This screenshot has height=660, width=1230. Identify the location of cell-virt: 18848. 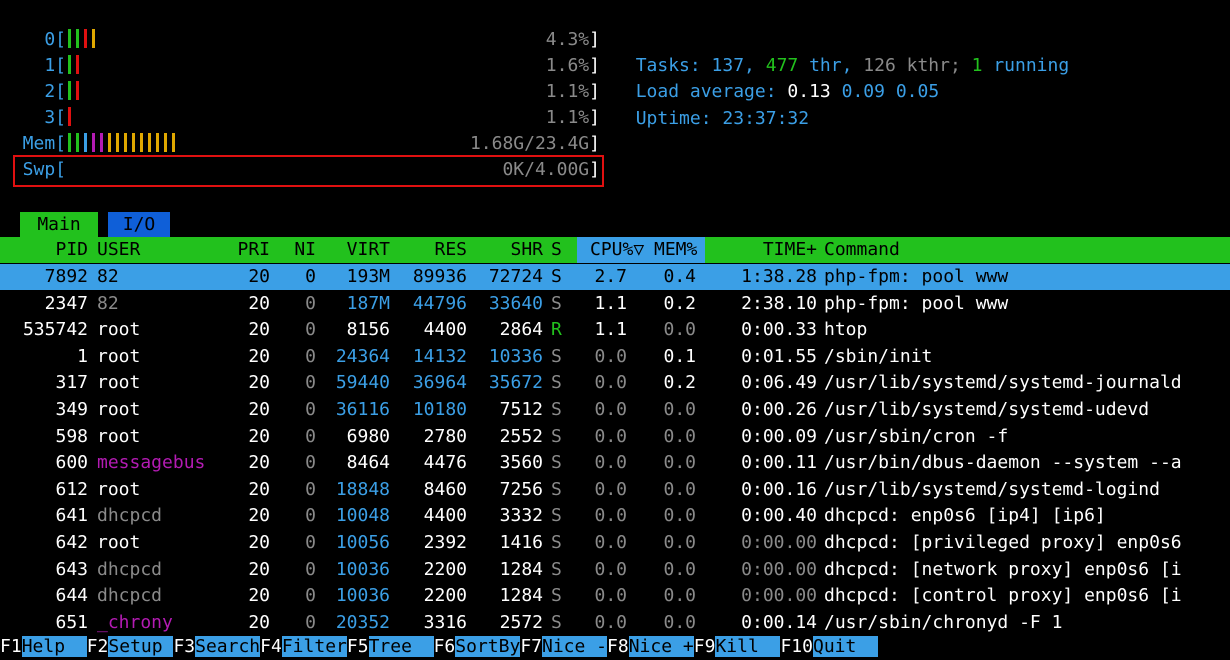
(362, 489).